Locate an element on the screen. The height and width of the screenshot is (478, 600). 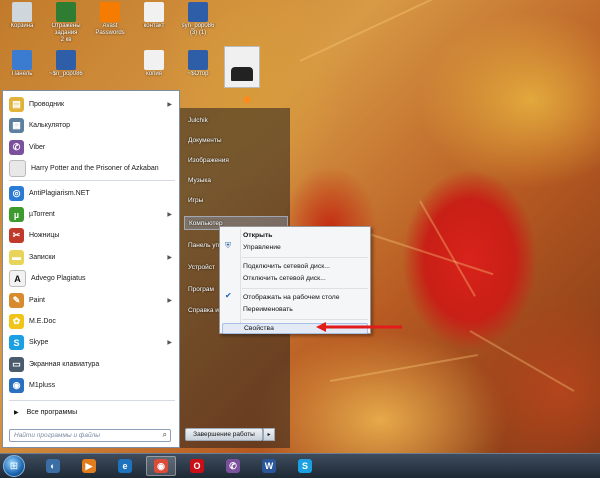
program-item: ▭ Экранная клавиатура is located at coordinates (92, 364).